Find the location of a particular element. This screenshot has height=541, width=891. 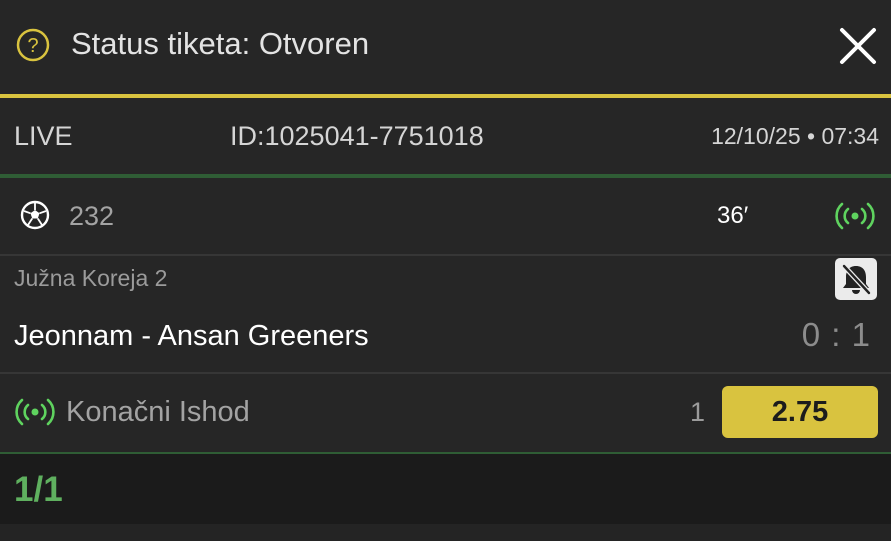

bet-market: Konačni Ishod is located at coordinates (158, 412).